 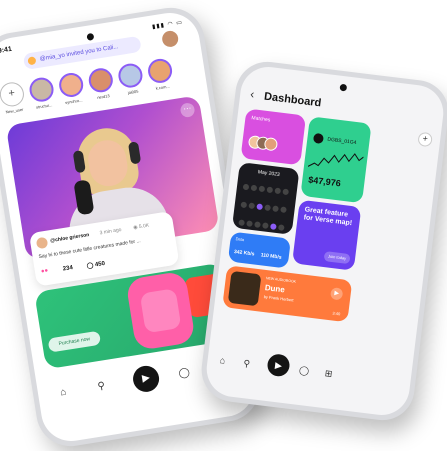 What do you see at coordinates (275, 289) in the screenshot?
I see `audiobook-title: Dune` at bounding box center [275, 289].